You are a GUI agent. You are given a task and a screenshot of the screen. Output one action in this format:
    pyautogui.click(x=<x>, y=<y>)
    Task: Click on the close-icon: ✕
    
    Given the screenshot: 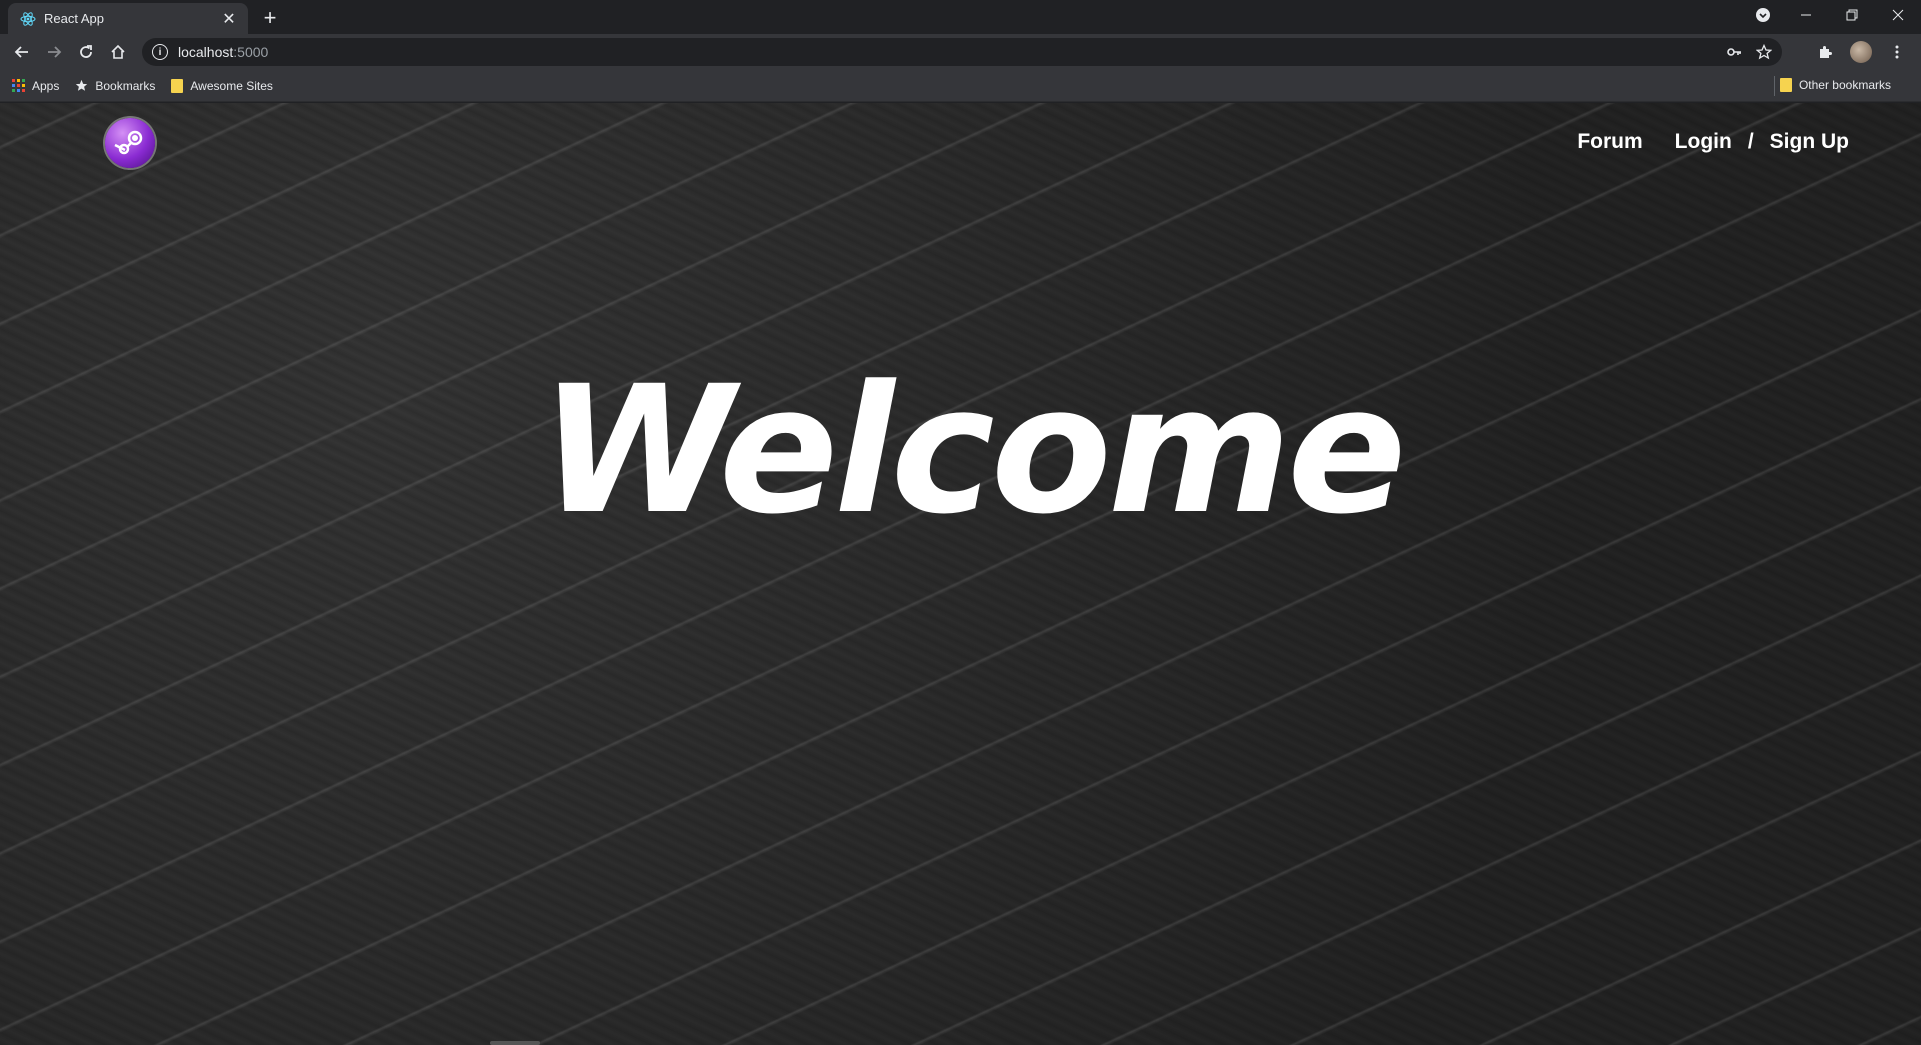 What is the action you would take?
    pyautogui.click(x=229, y=19)
    